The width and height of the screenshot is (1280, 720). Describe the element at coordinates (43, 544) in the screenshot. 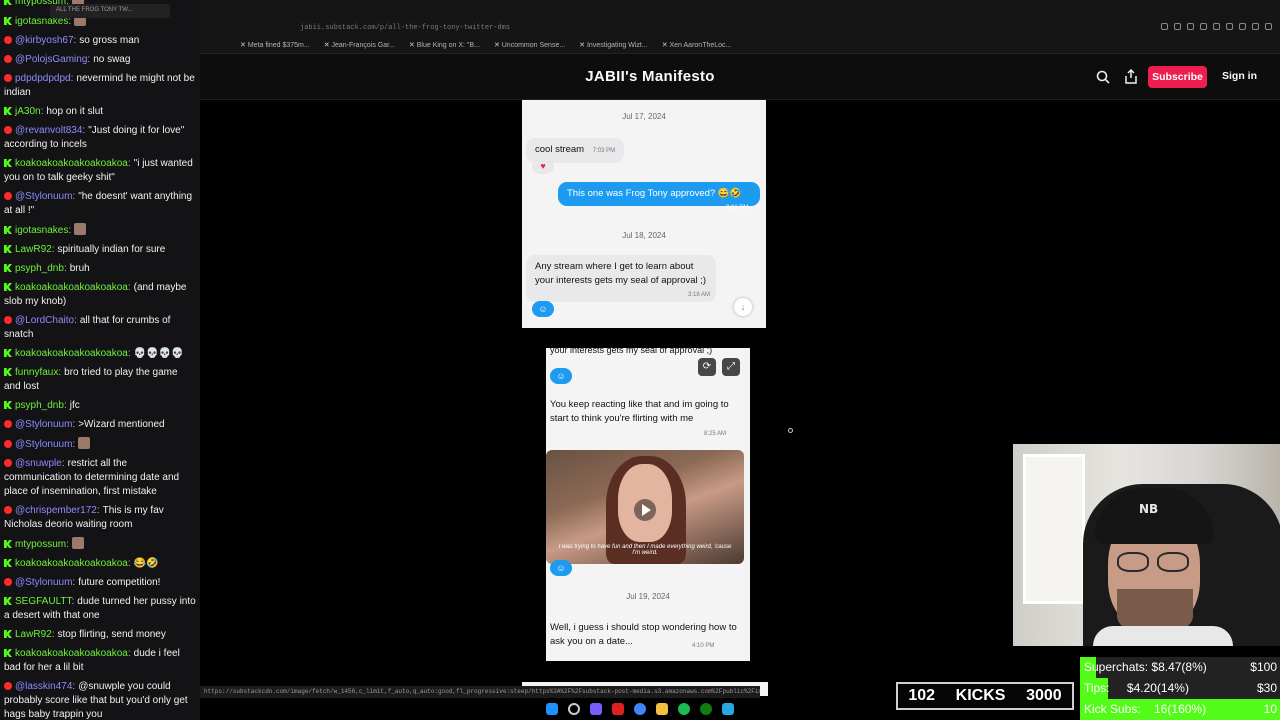

I see `chat-username: mtypossum` at that location.